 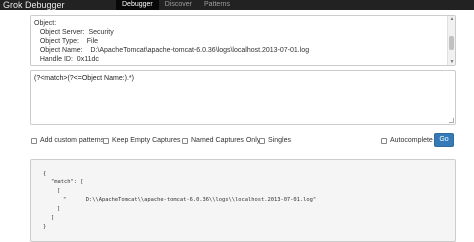 What do you see at coordinates (185, 141) in the screenshot?
I see `named-captures-only-checkbox` at bounding box center [185, 141].